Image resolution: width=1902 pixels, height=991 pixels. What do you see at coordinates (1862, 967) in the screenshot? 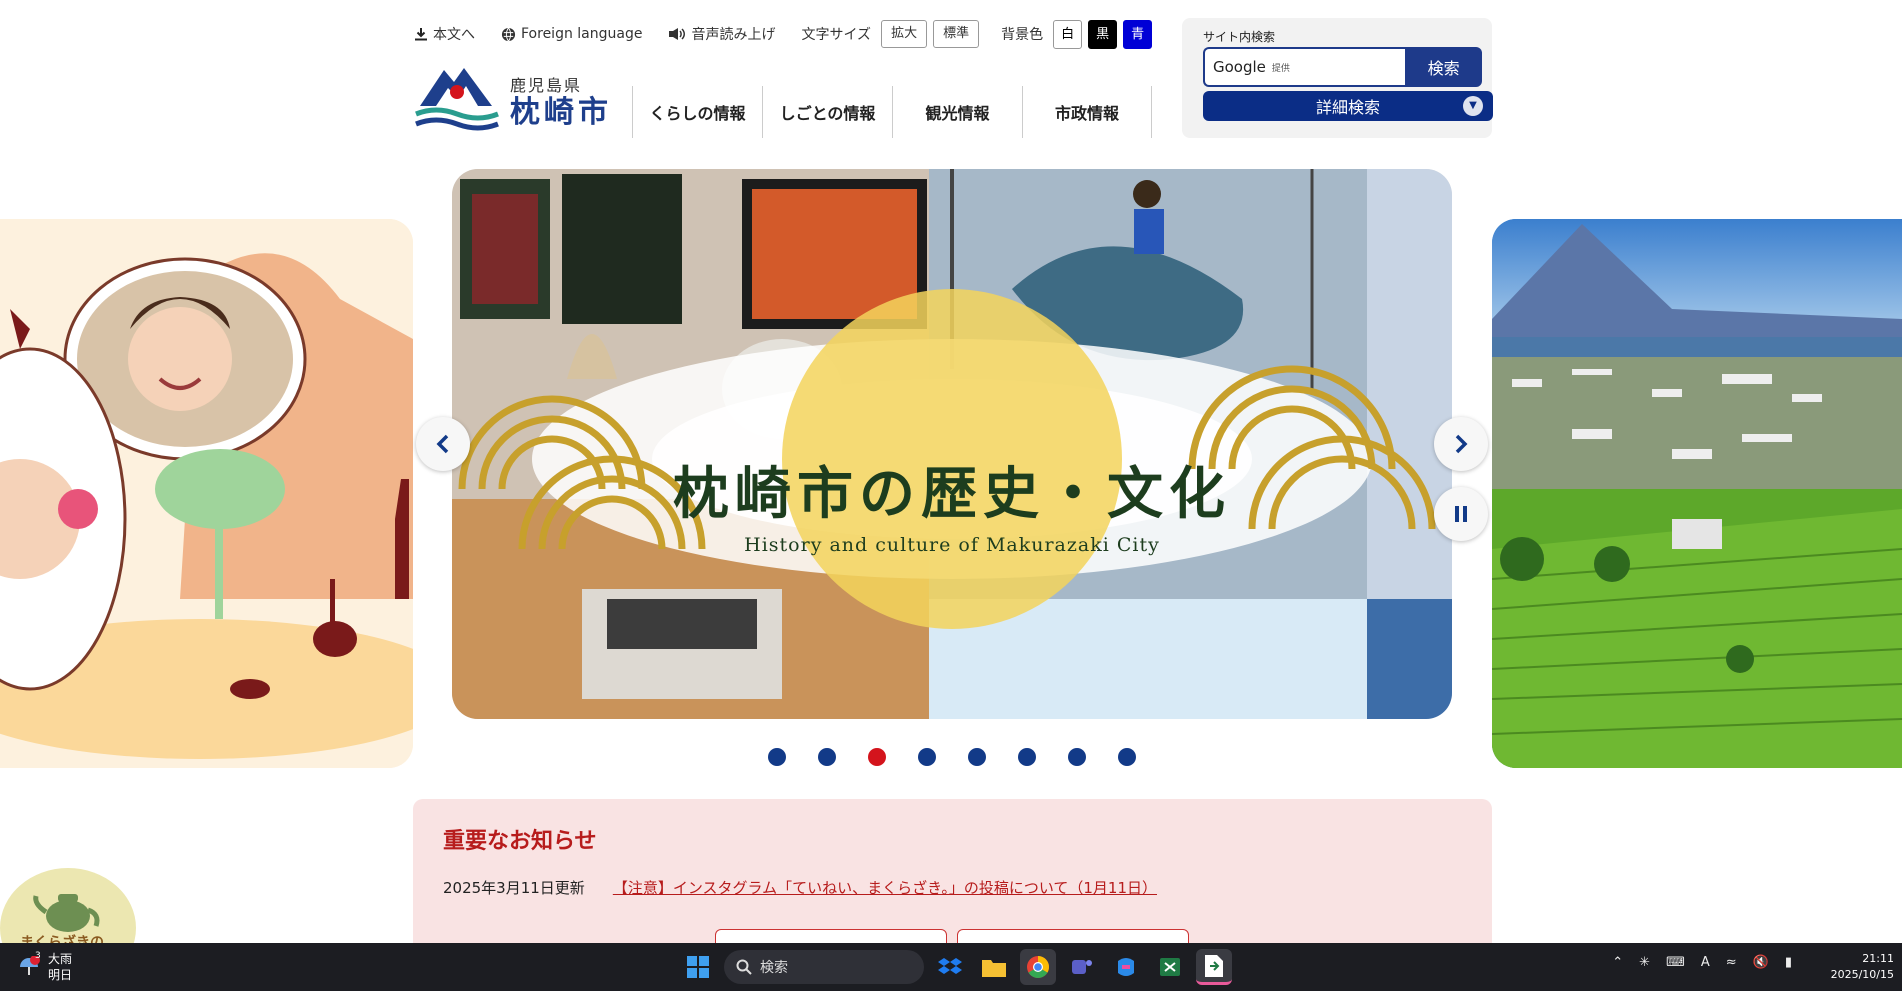
I see `taskbar-clock: 21:11 2025/10/15` at bounding box center [1862, 967].